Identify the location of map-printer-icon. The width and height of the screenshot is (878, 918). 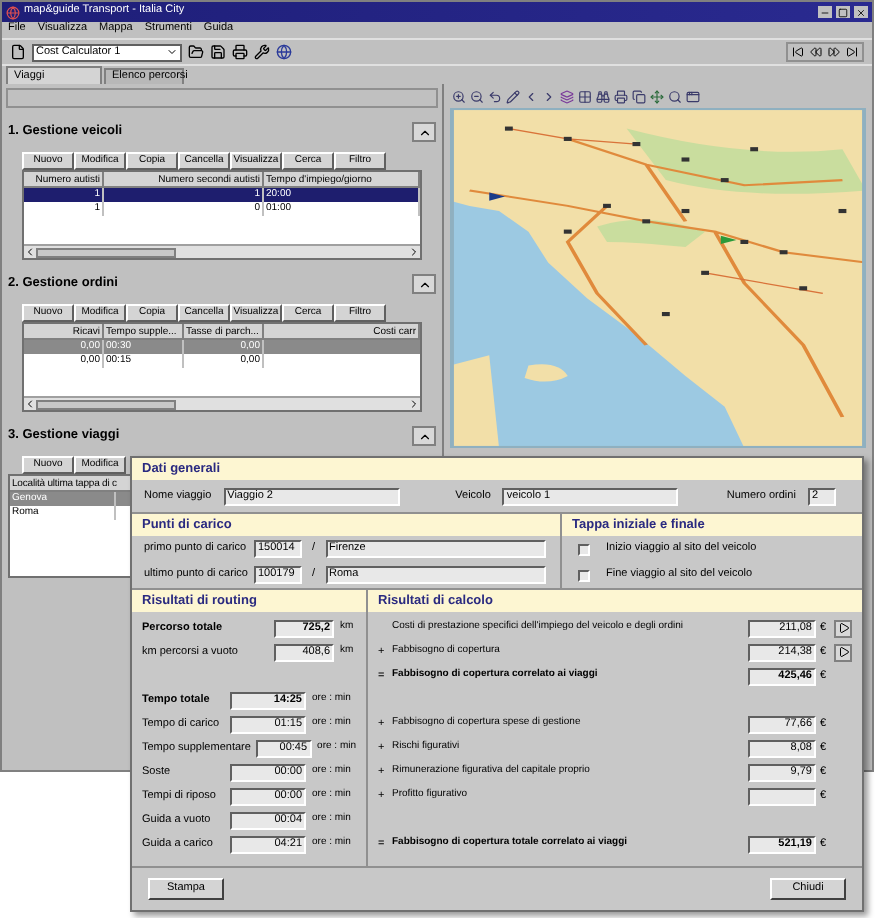
(621, 96).